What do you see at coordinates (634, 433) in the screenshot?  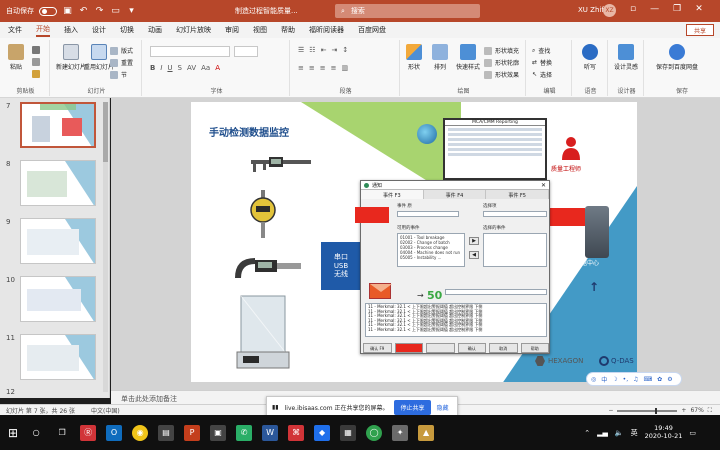 I see `input-language: 英` at bounding box center [634, 433].